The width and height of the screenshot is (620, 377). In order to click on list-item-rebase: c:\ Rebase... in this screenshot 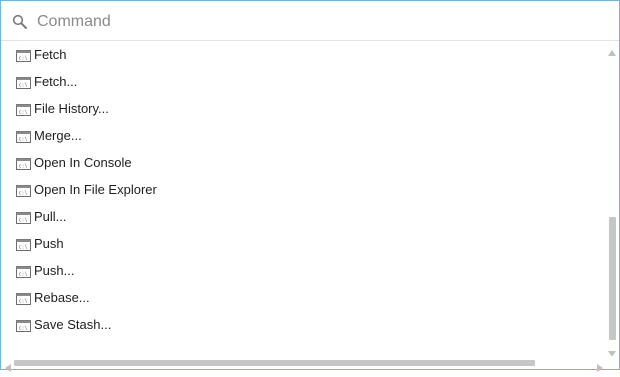, I will do `click(303, 298)`.